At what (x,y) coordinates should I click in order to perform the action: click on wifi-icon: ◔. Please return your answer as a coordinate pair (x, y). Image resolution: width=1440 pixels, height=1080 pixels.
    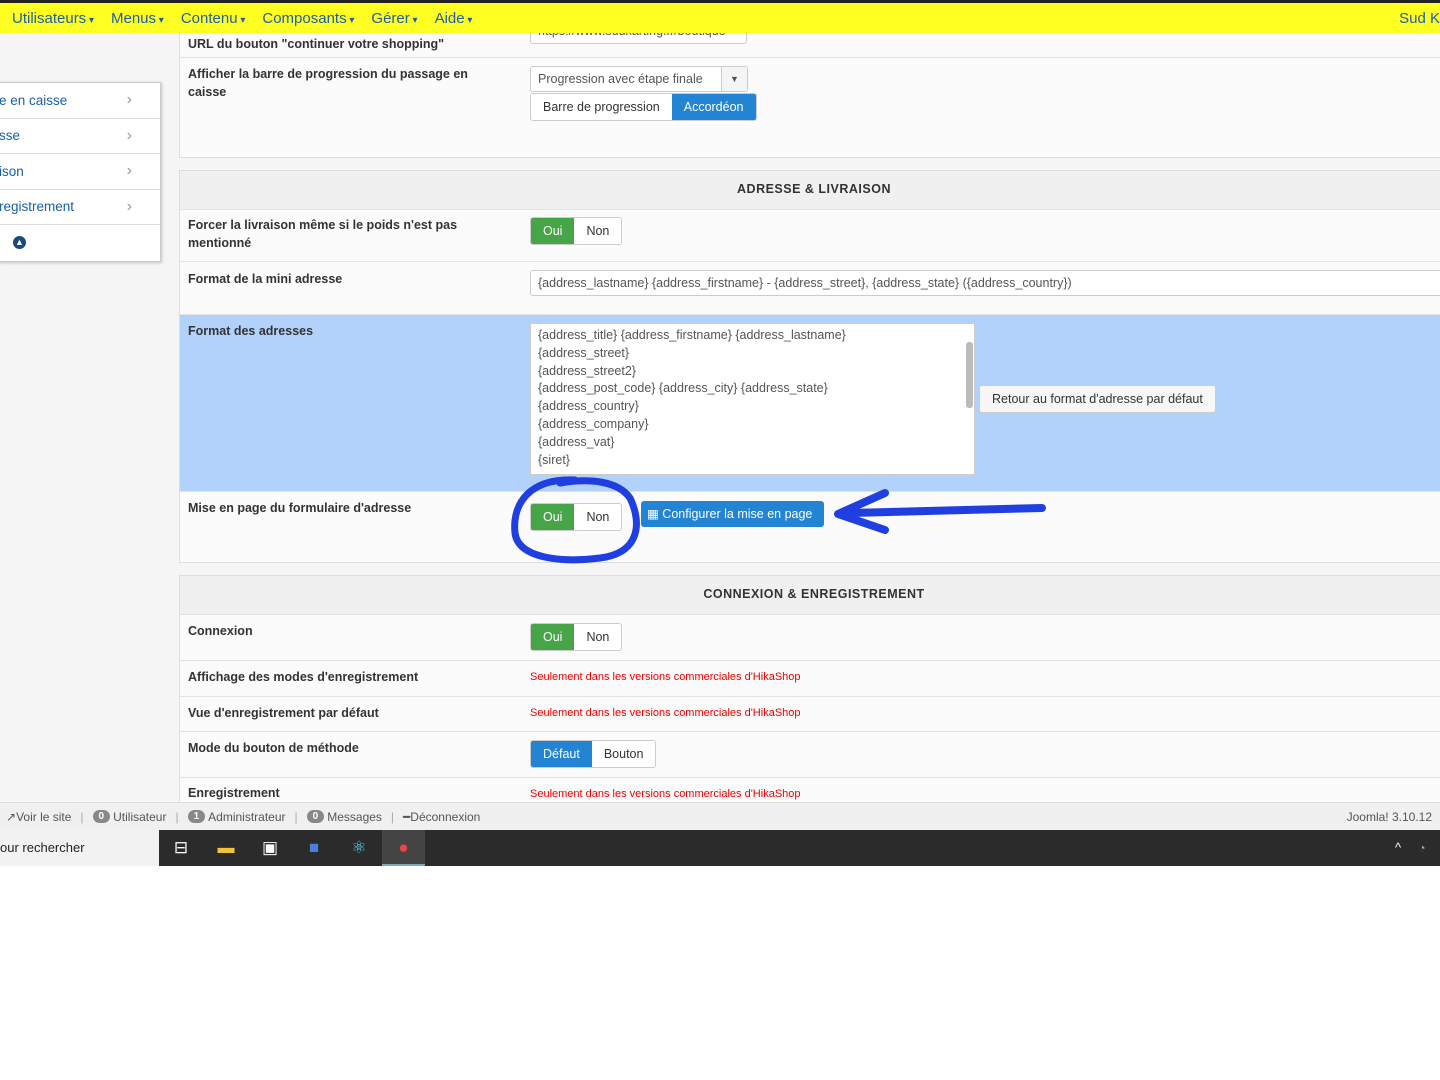
    Looking at the image, I should click on (1422, 848).